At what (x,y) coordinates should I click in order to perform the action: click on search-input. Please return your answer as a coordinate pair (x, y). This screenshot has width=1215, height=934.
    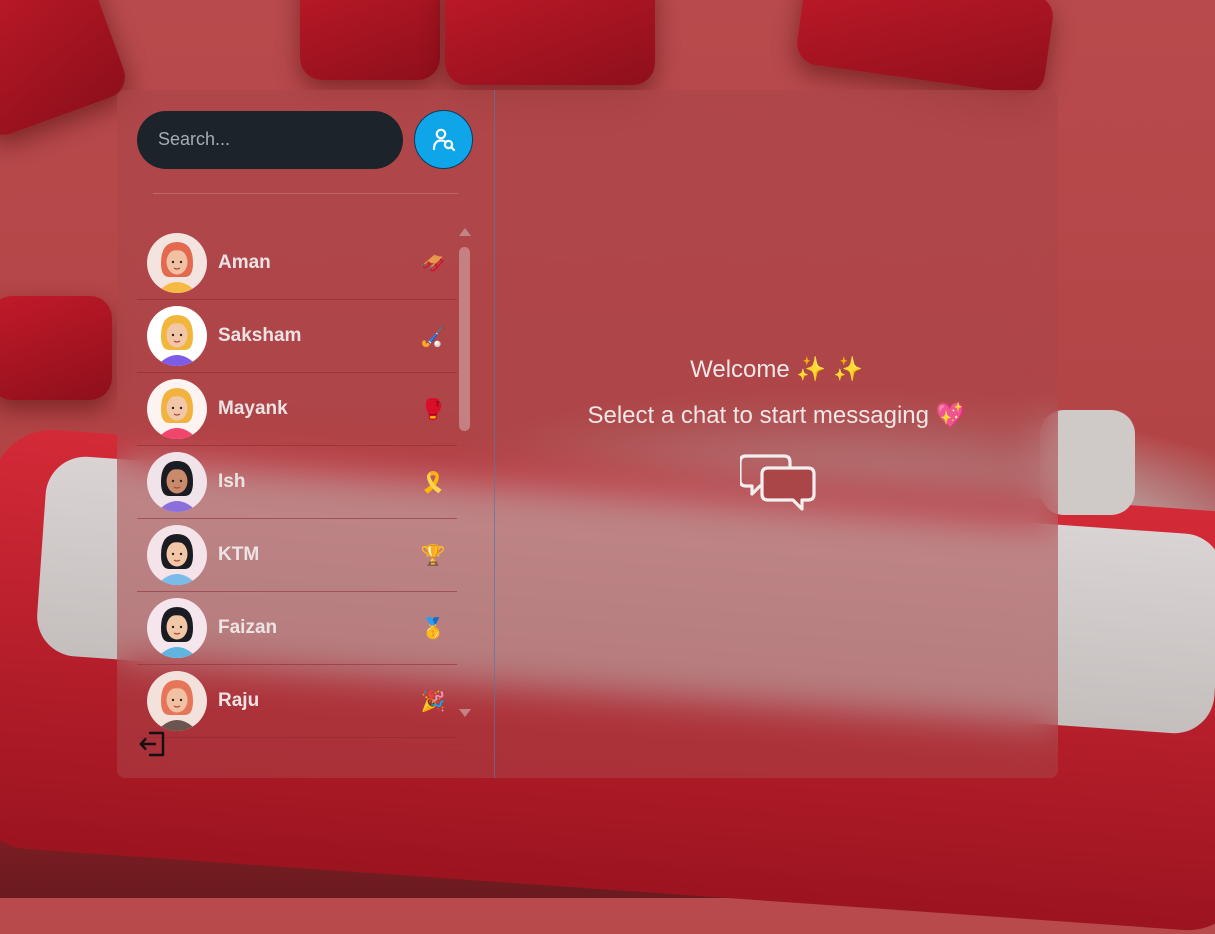
    Looking at the image, I should click on (270, 139).